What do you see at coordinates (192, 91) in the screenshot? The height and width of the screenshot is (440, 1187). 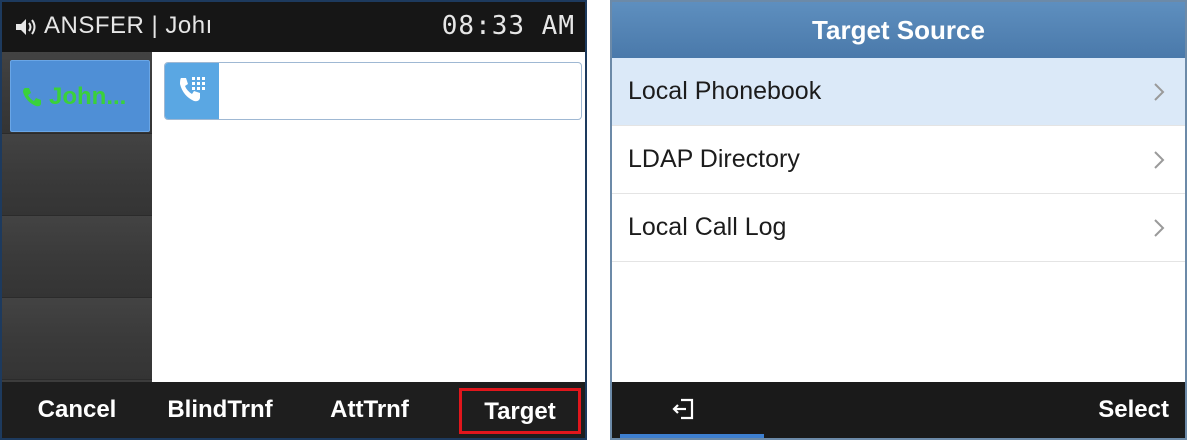 I see `dialpad-phone-icon` at bounding box center [192, 91].